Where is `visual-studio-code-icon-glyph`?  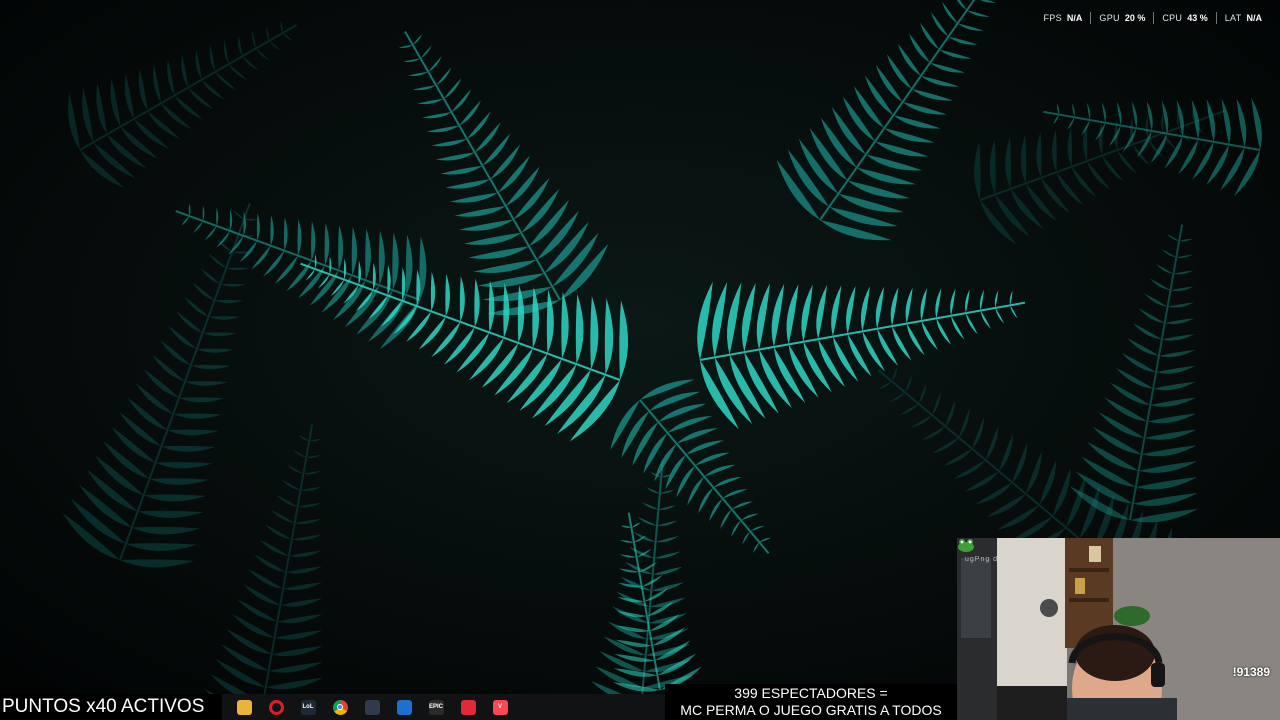
visual-studio-code-icon-glyph is located at coordinates (404, 707).